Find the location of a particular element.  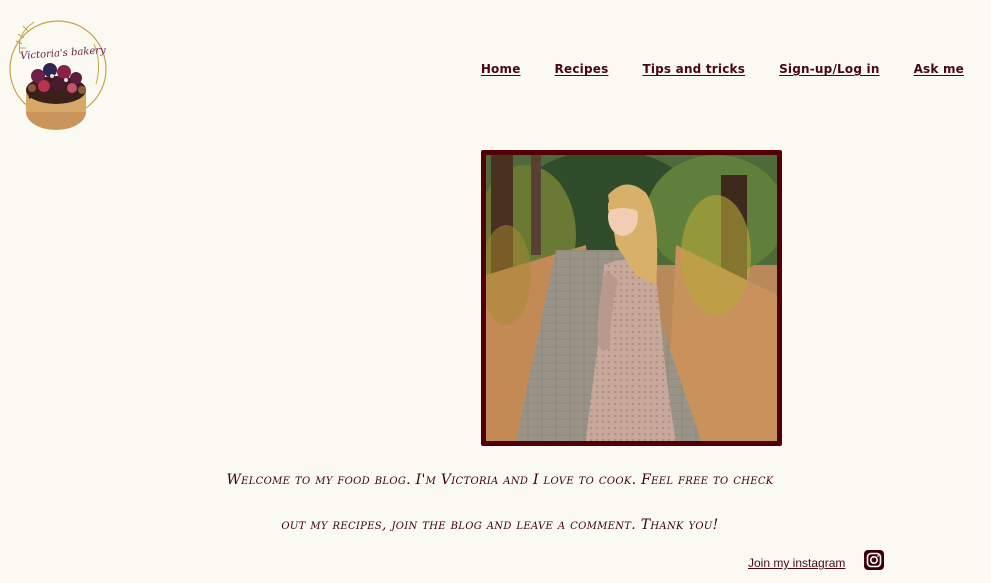

nav-home: Home is located at coordinates (501, 69).